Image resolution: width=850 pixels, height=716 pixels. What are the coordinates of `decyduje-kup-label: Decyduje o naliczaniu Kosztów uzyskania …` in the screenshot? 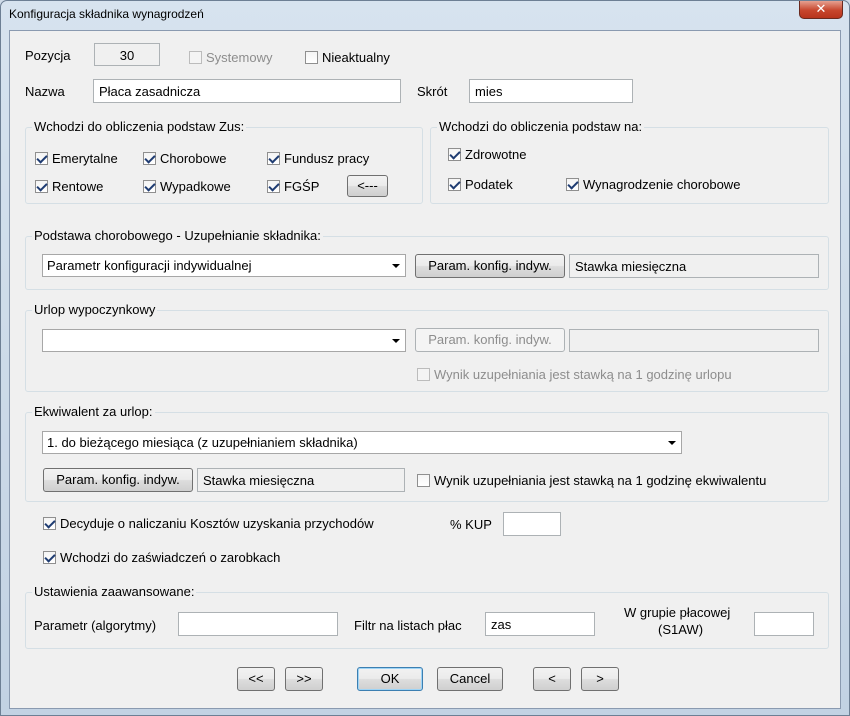 It's located at (217, 523).